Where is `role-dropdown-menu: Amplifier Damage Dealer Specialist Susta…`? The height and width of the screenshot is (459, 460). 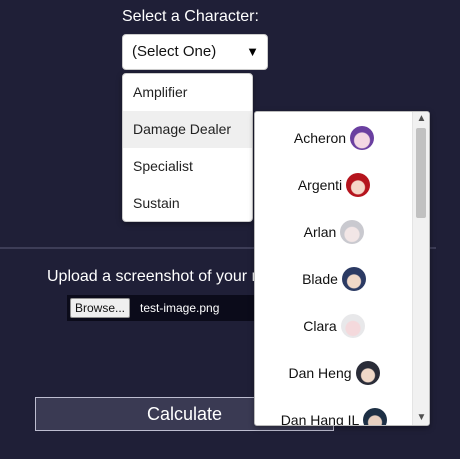
role-dropdown-menu: Amplifier Damage Dealer Specialist Susta… is located at coordinates (187, 147).